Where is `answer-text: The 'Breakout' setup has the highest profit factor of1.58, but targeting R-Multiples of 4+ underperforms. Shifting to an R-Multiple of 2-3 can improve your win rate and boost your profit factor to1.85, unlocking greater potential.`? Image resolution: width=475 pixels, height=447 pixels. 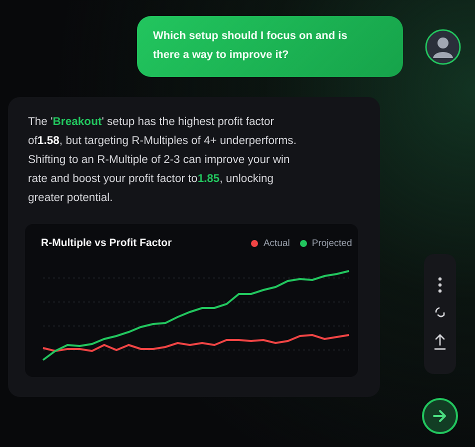 answer-text: The 'Breakout' setup has the highest profit factor of1.58, but targeting R-Multiples of 4+ underperforms. Shifting to an R-Multiple of 2-3 can improve your win rate and boost your profit factor to1.85, unlocking greater potential. is located at coordinates (163, 160).